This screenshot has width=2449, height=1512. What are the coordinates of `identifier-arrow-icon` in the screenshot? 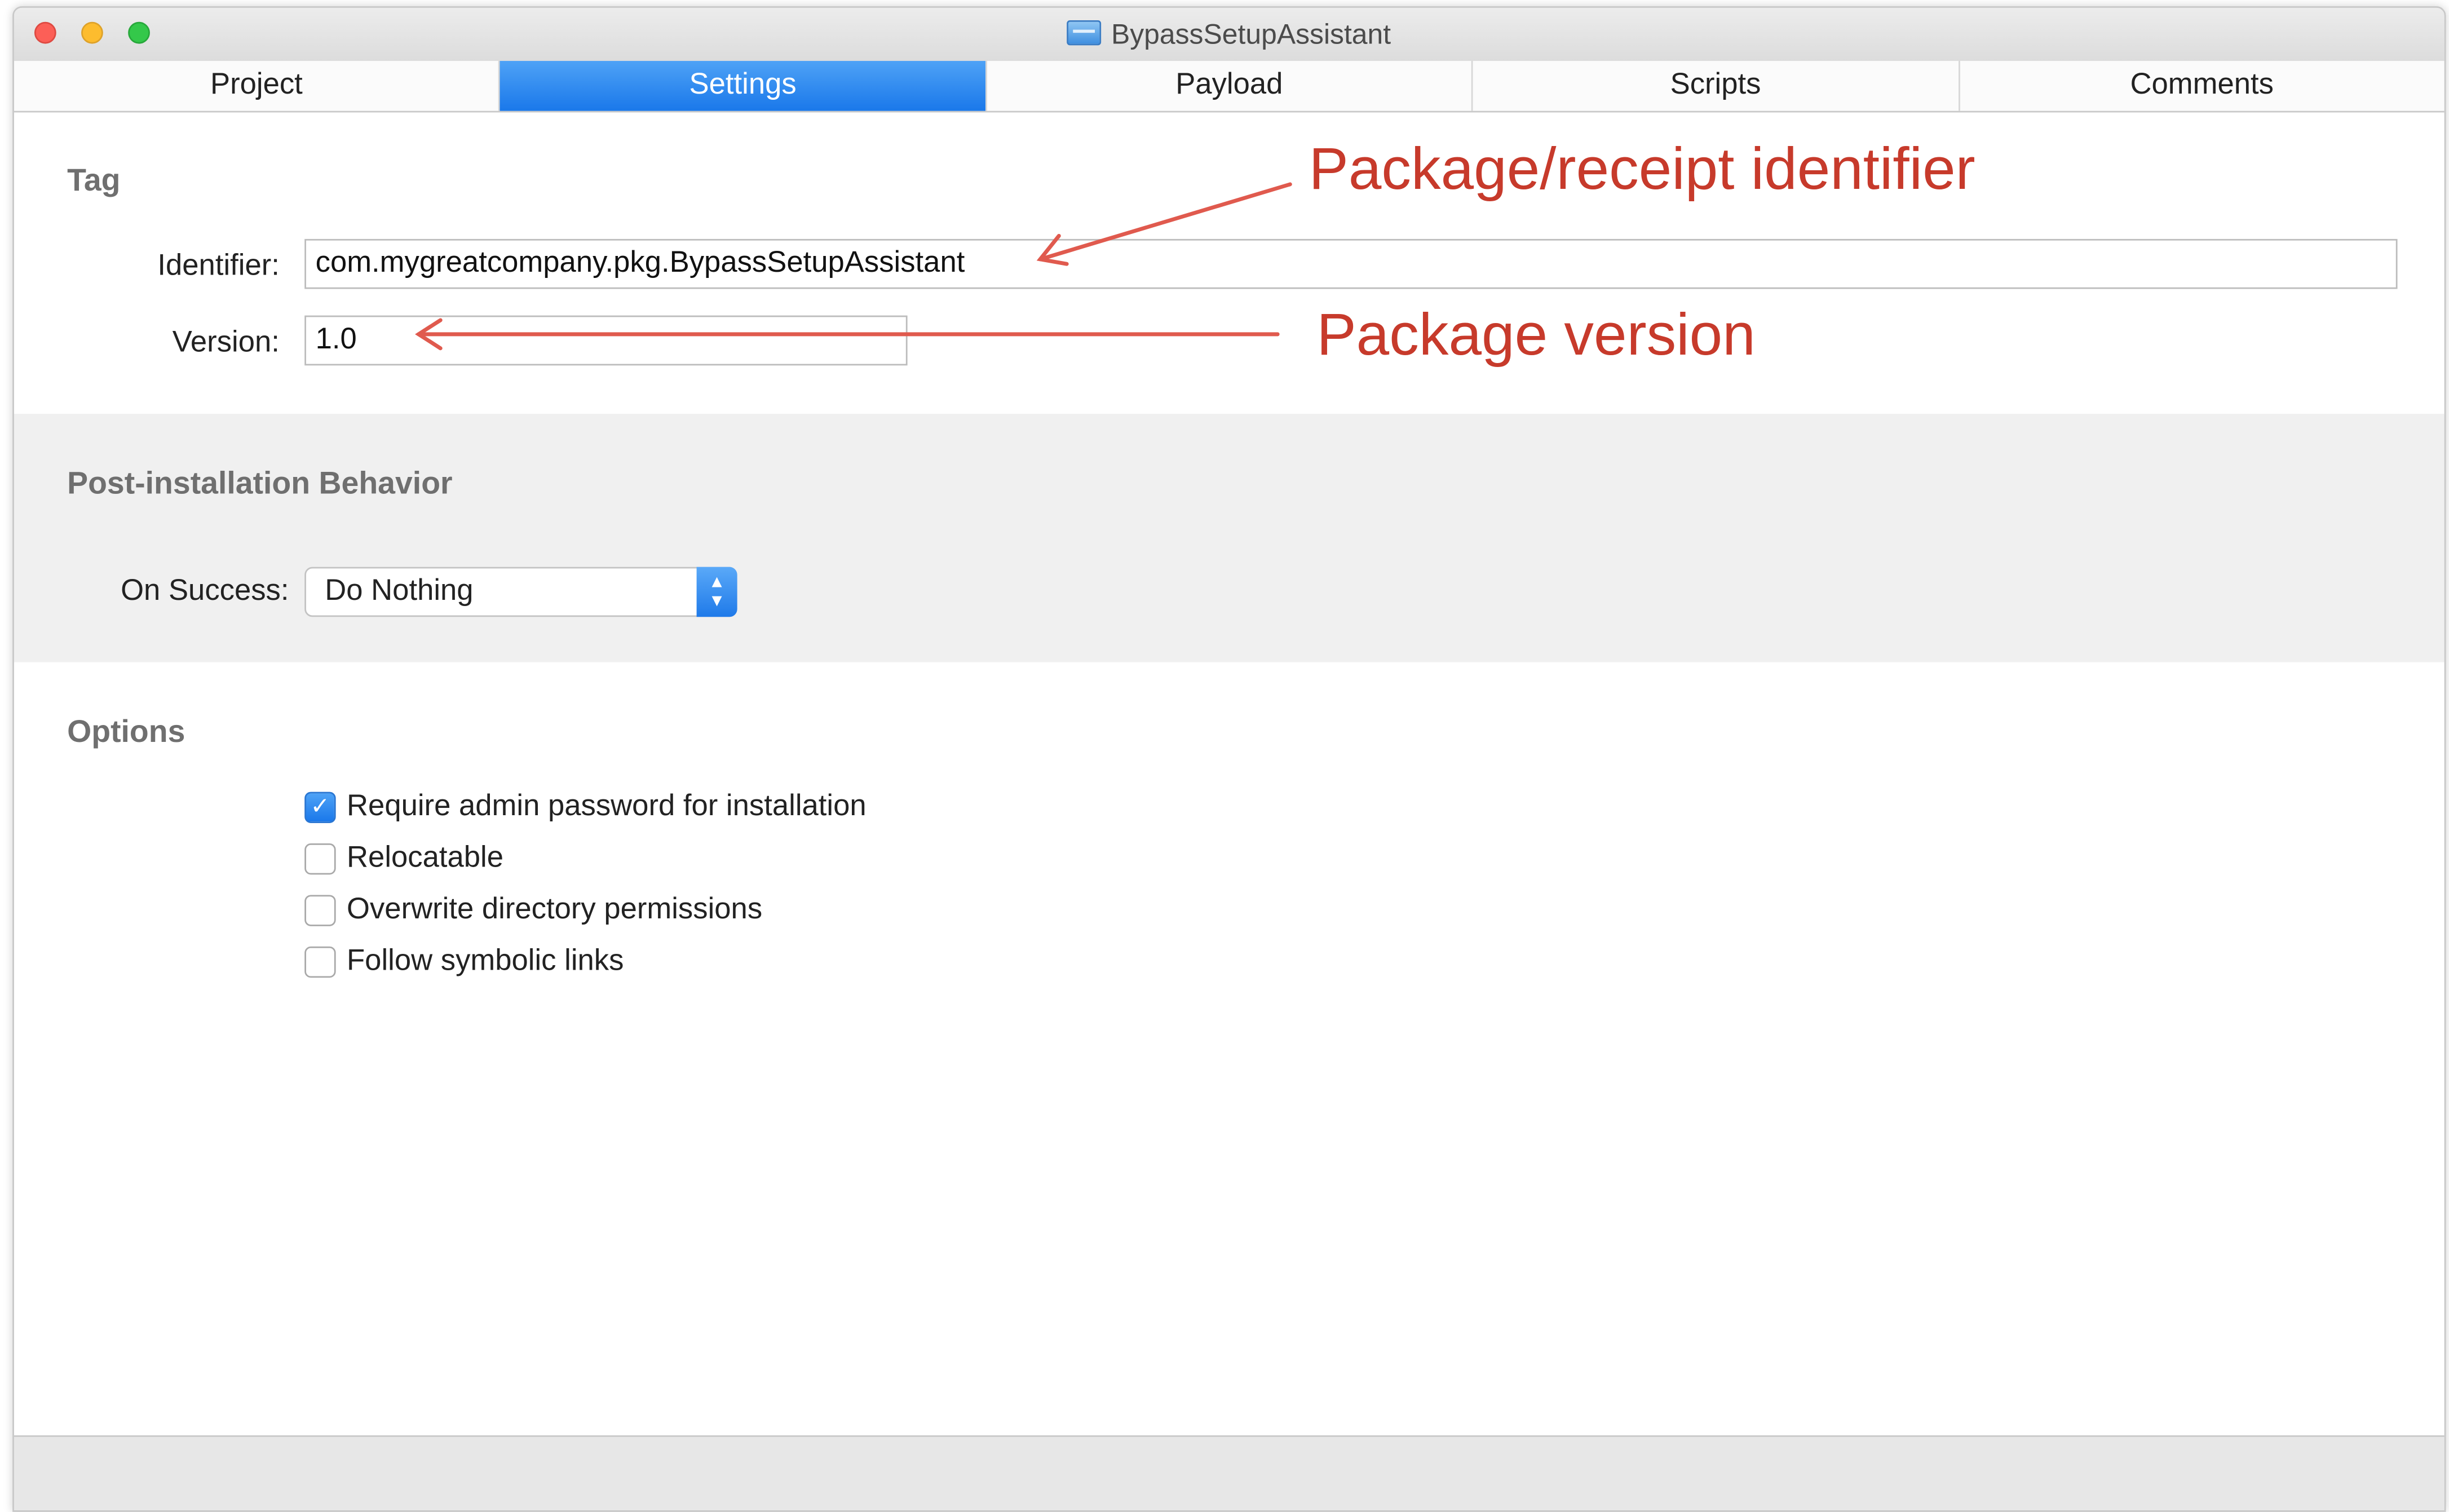 It's located at (1165, 222).